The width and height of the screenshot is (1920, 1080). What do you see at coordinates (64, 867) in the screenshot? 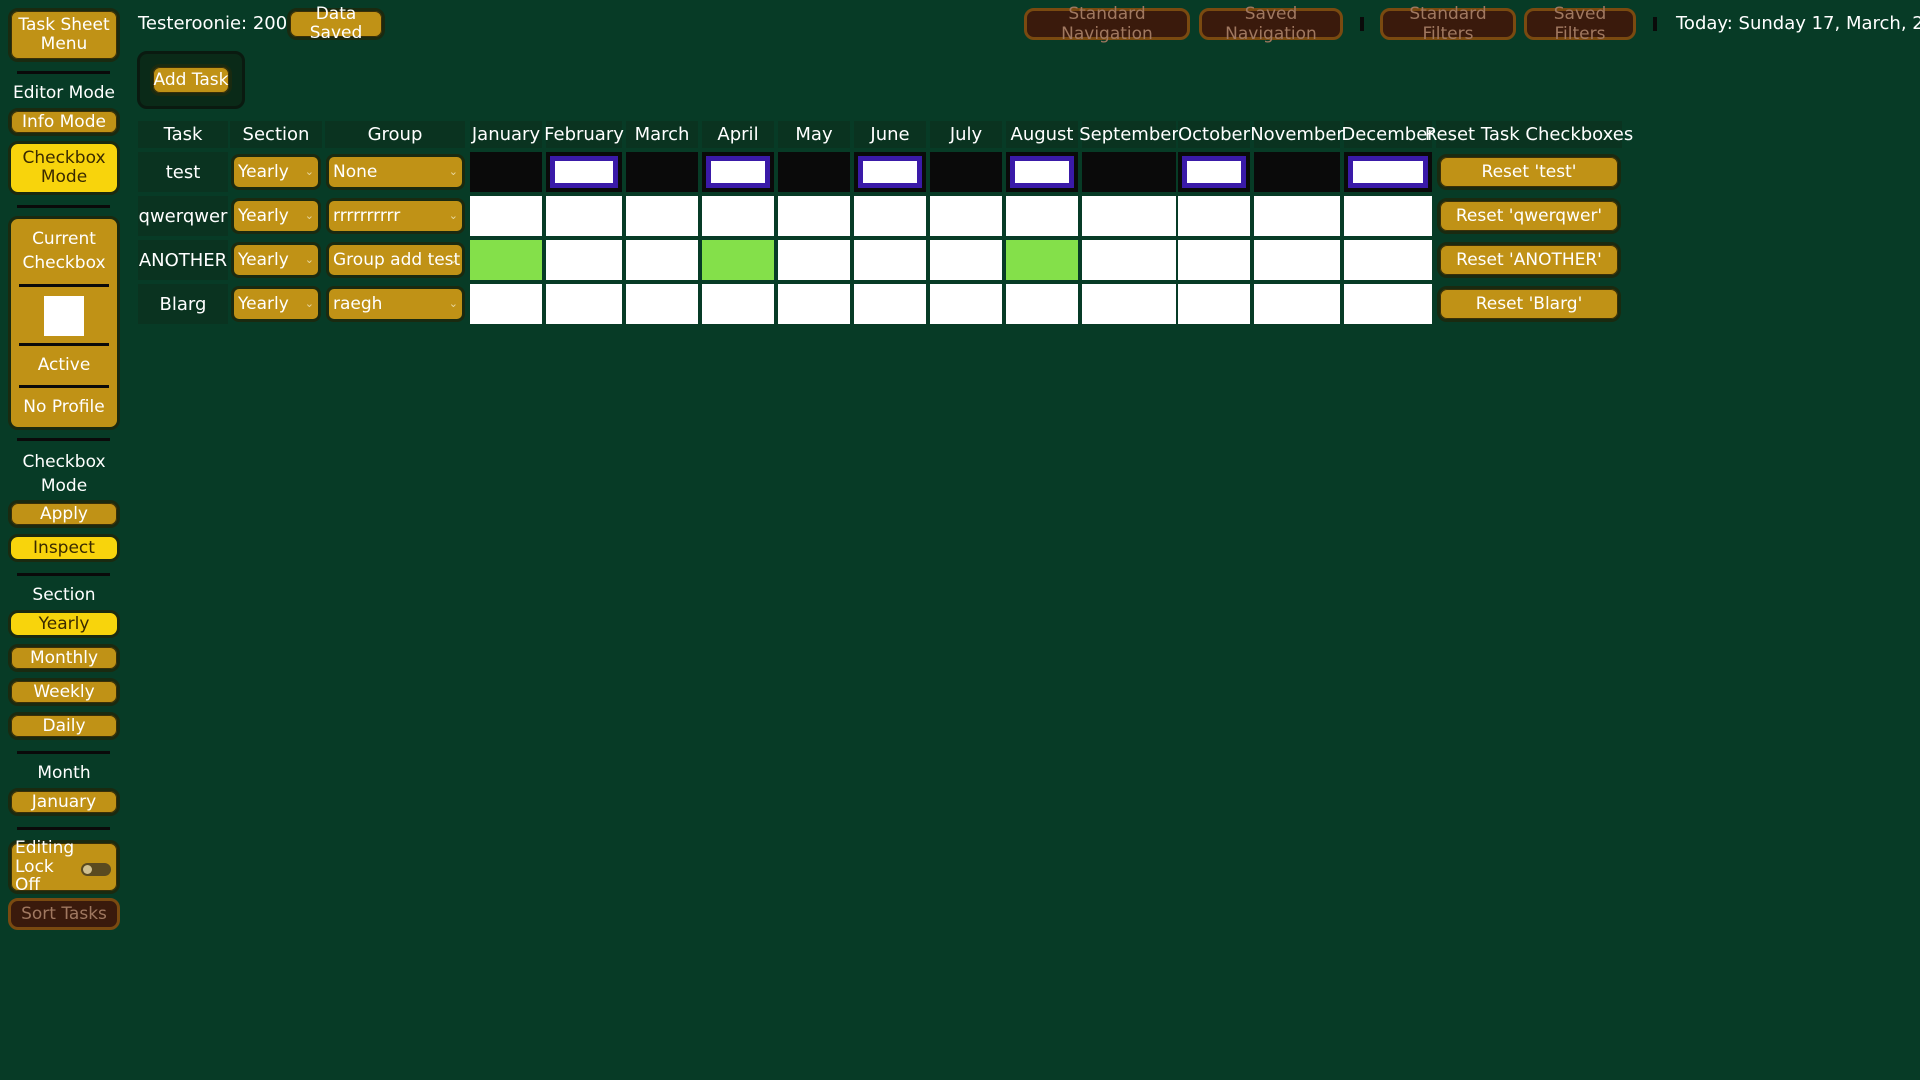
I see `editing-lock-toggle: Editing Lock Off` at bounding box center [64, 867].